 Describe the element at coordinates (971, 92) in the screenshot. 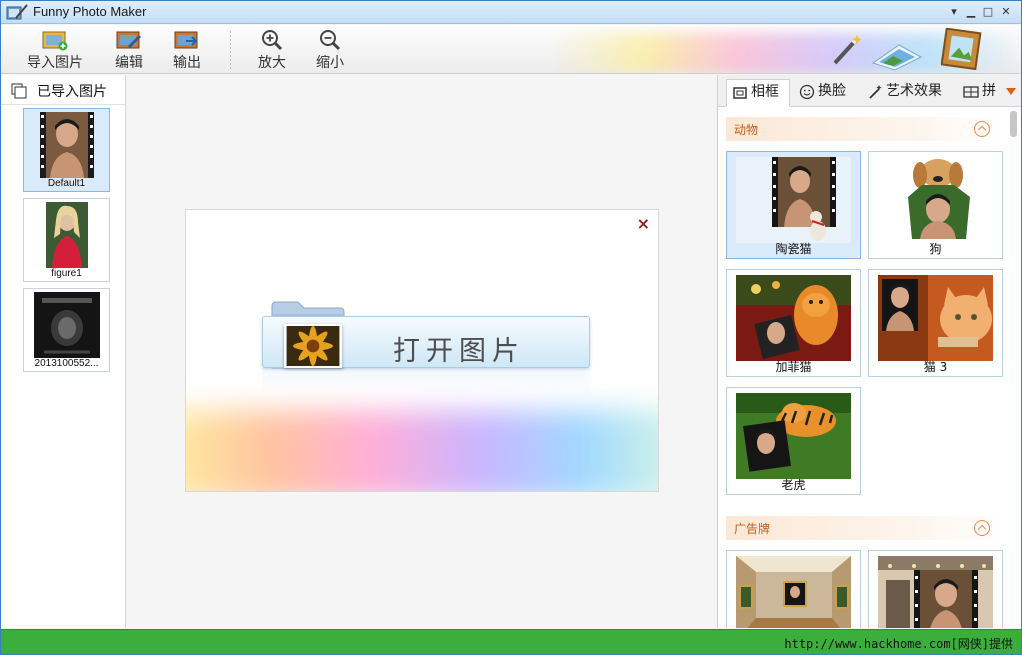

I see `collage-icon` at that location.